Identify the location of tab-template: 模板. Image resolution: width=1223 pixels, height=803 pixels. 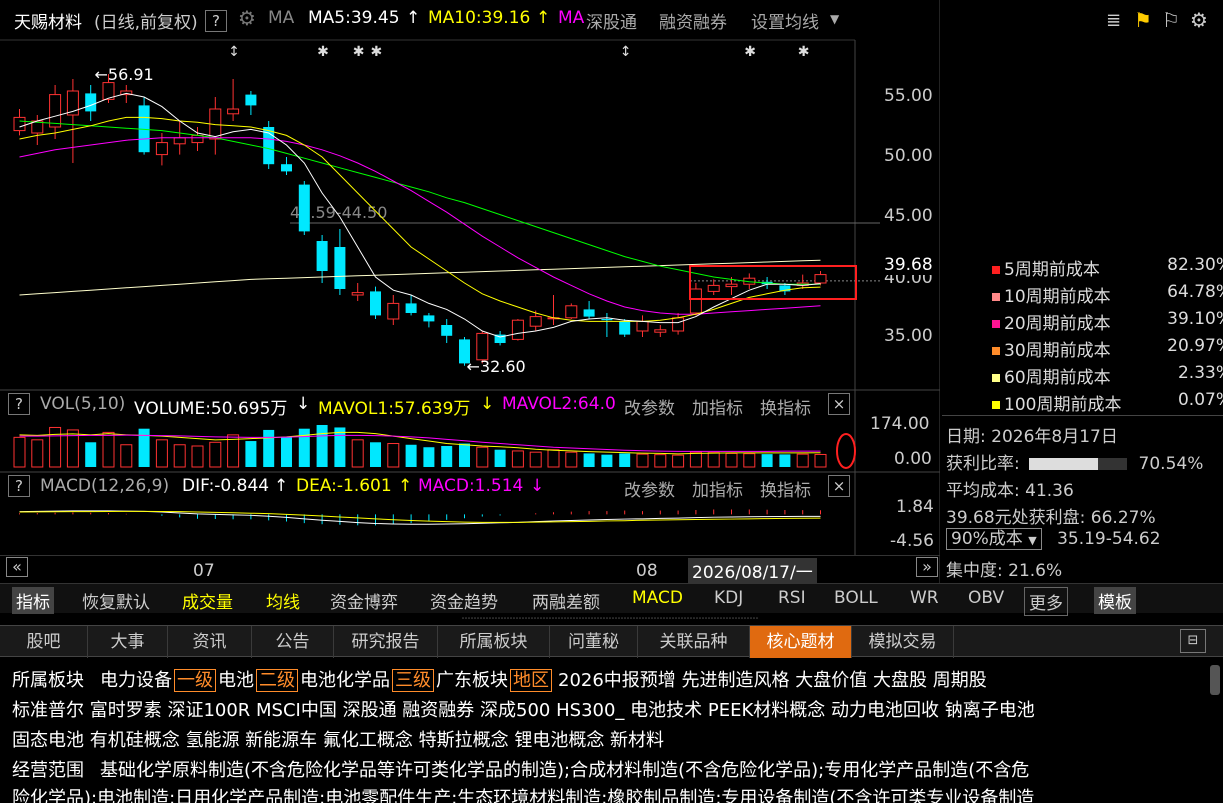
(1115, 600).